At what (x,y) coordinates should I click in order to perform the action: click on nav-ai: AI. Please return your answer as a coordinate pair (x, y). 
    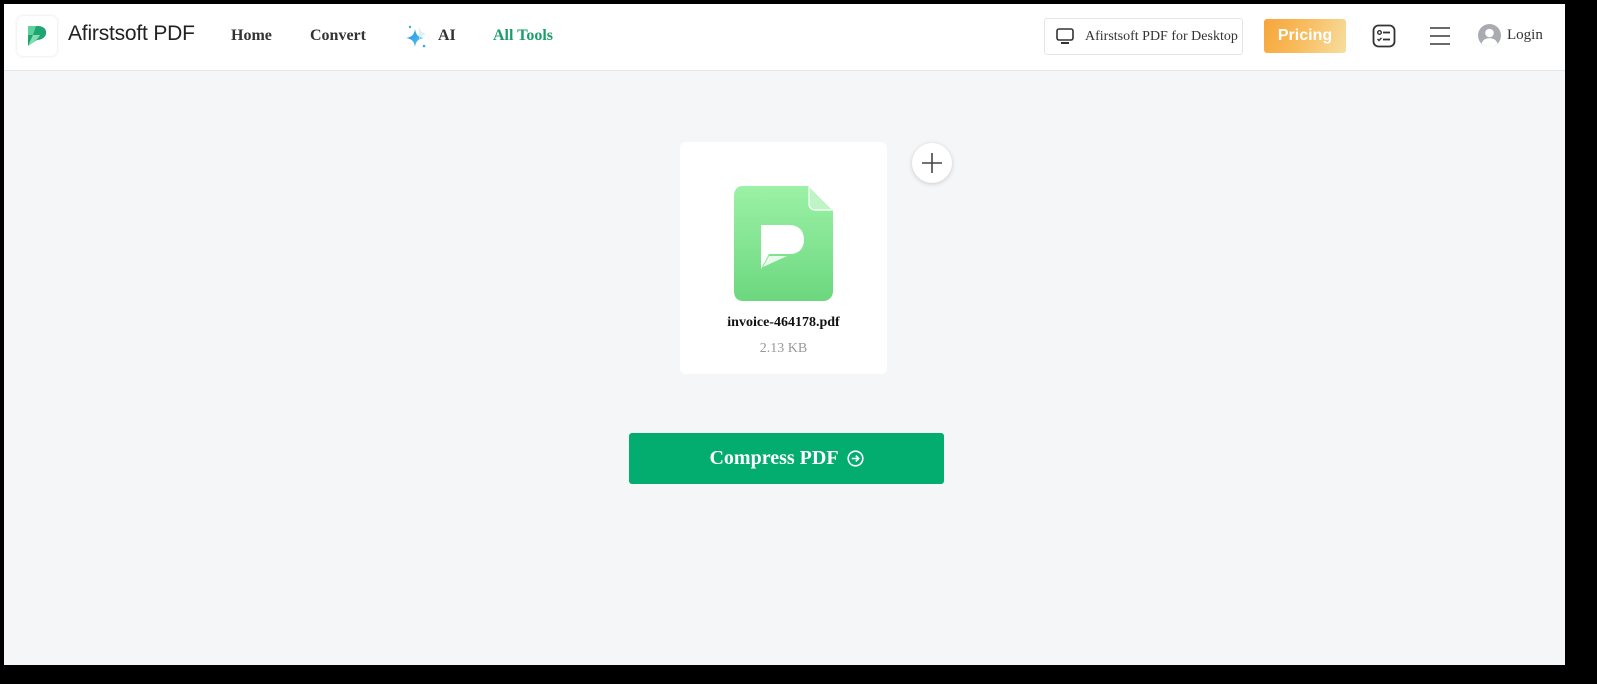
    Looking at the image, I should click on (429, 36).